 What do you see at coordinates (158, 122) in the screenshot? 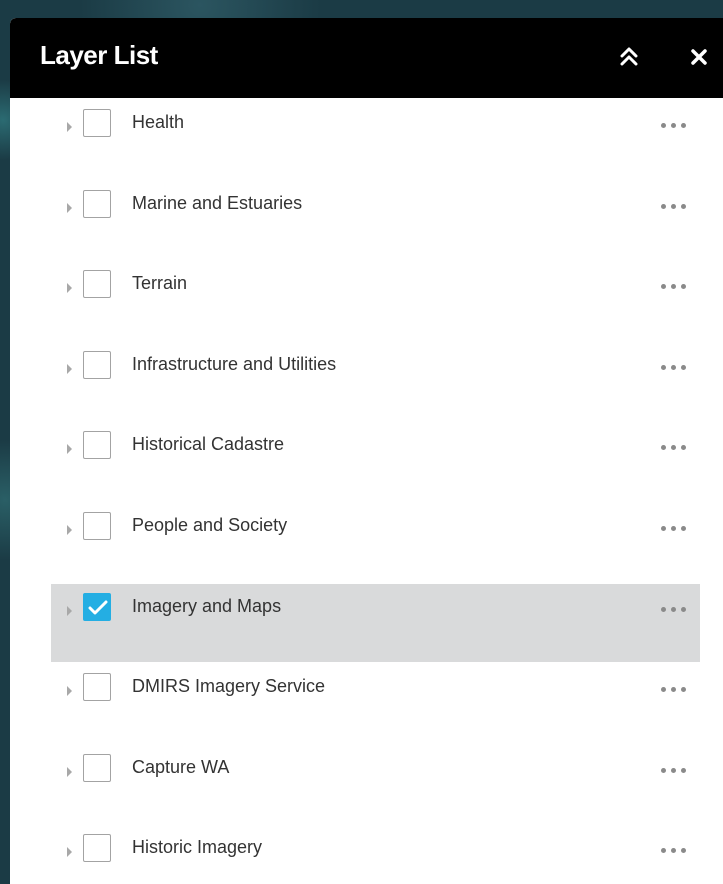
I see `layer-label: Health` at bounding box center [158, 122].